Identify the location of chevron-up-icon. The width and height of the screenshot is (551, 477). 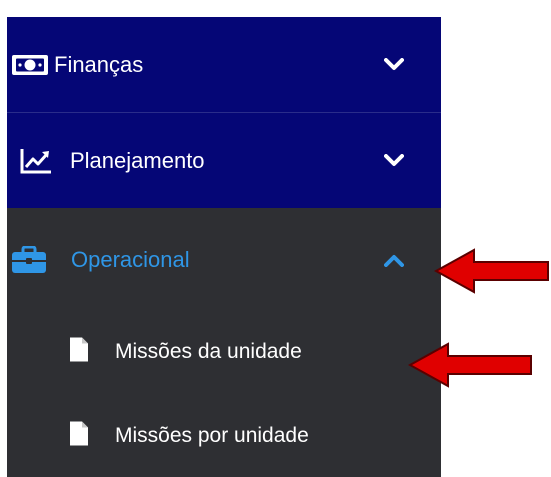
(394, 260).